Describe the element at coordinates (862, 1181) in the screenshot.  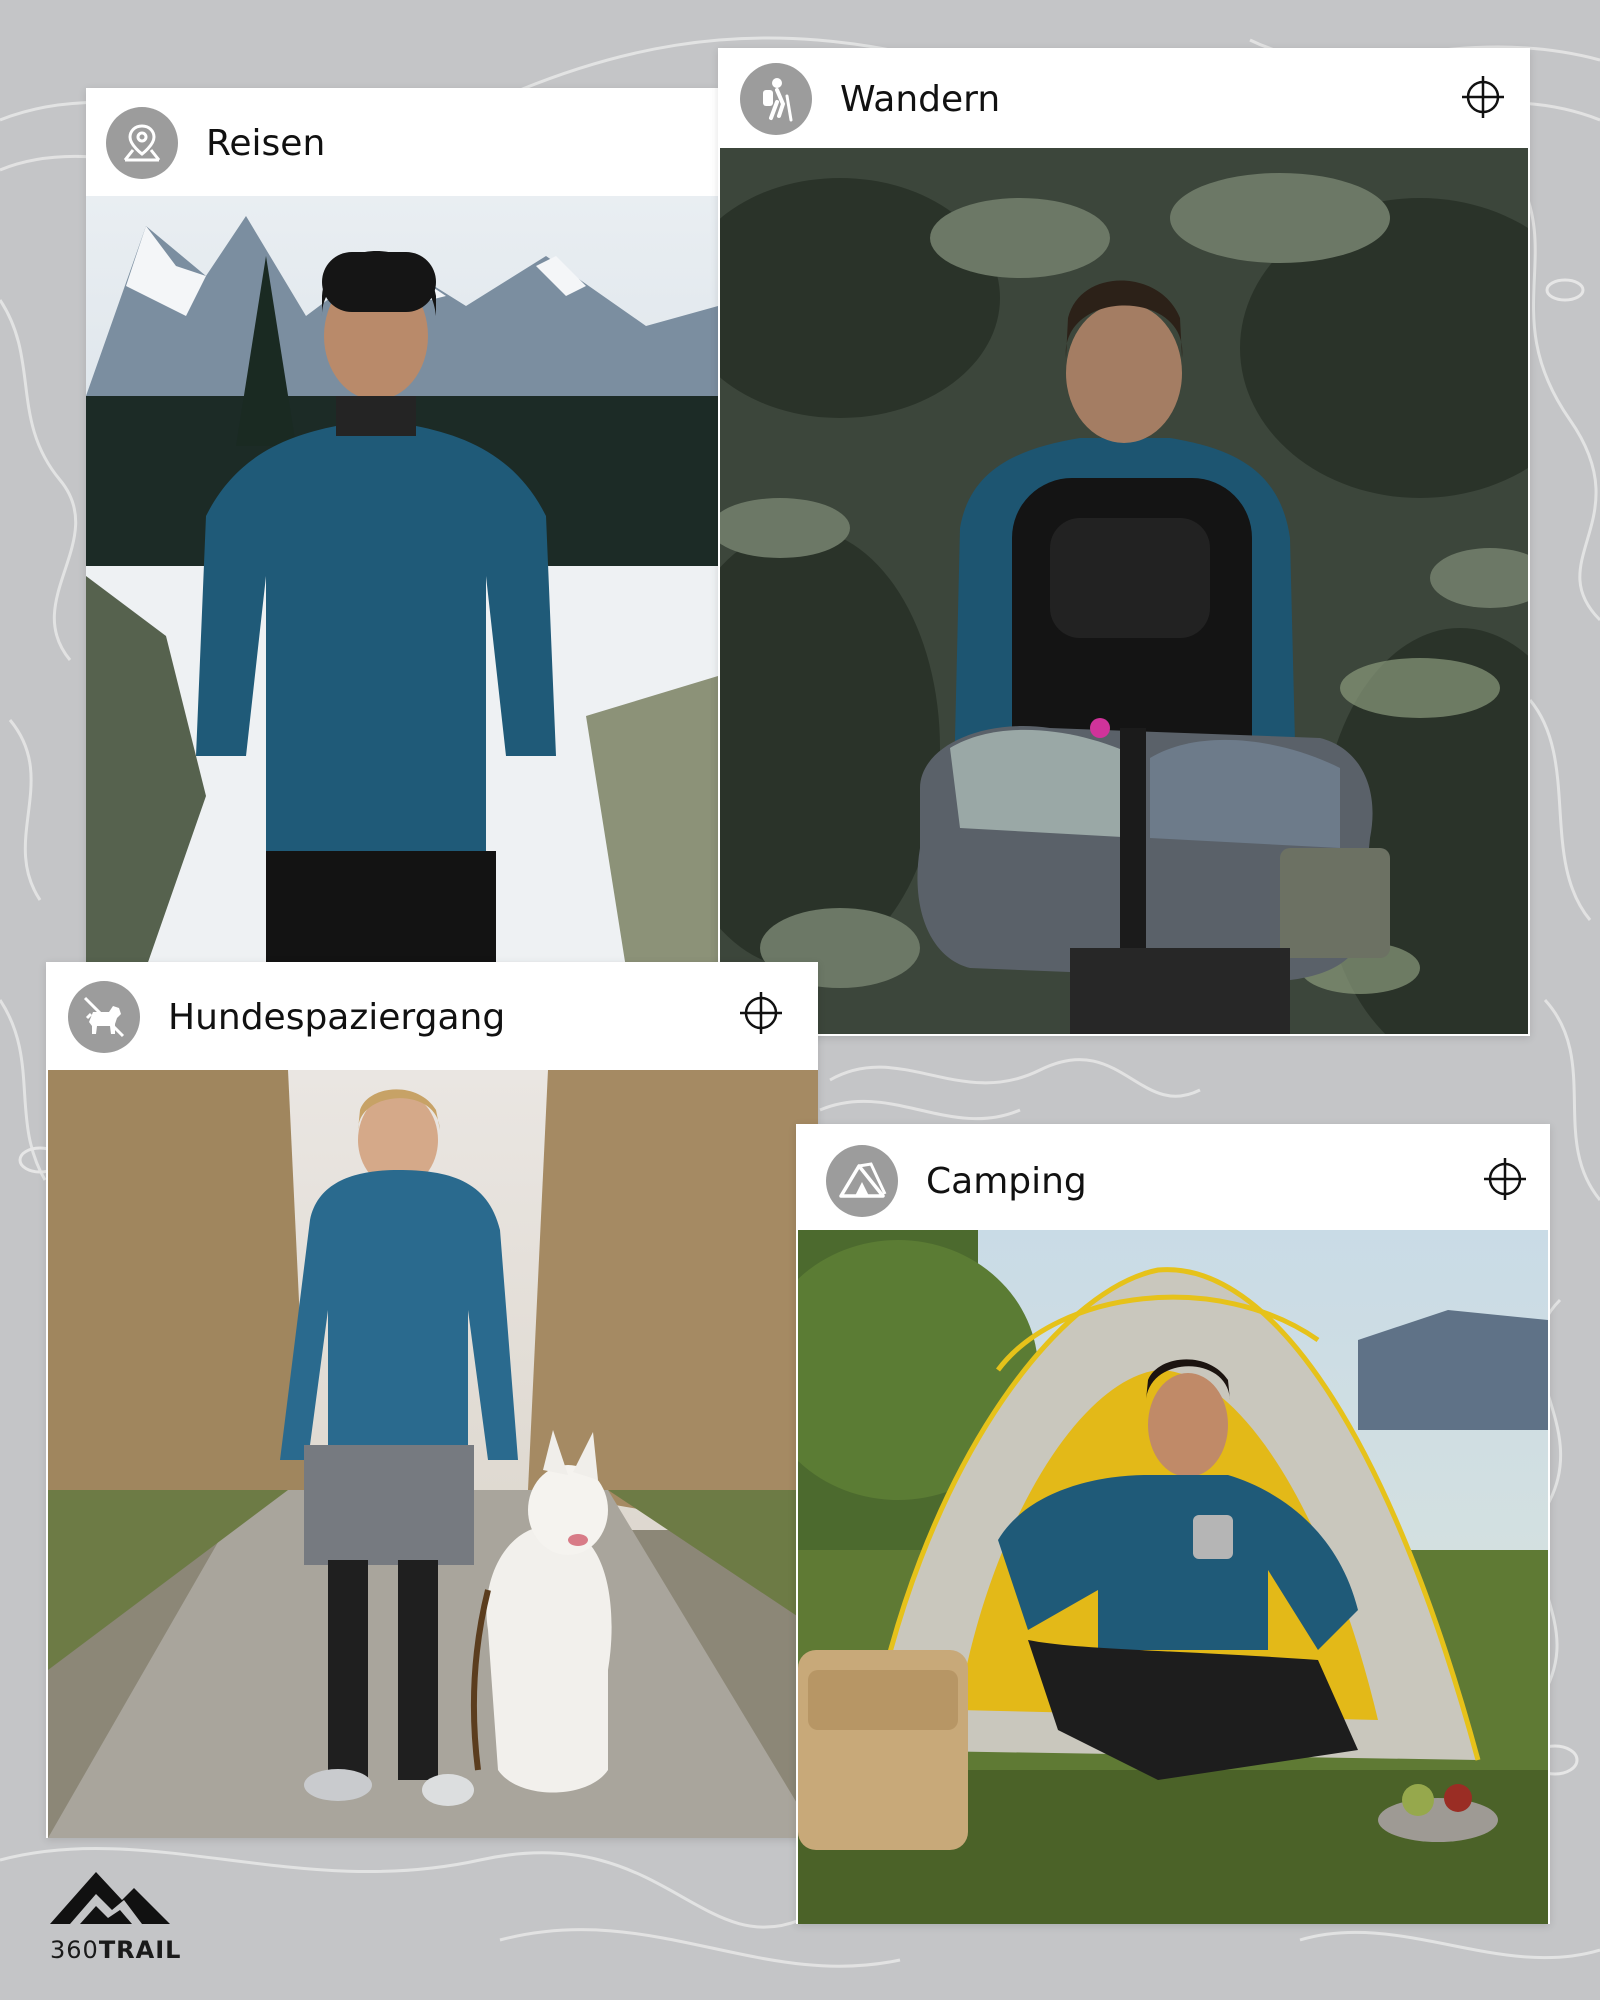
I see `tent-icon` at that location.